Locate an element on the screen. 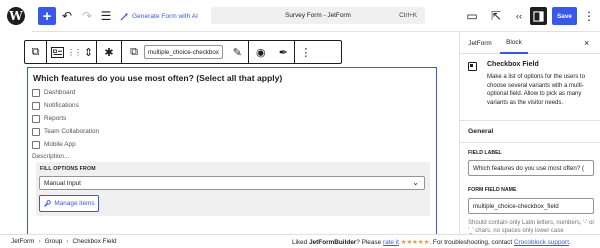 This screenshot has width=600, height=248. option-label: Mobile App is located at coordinates (60, 144).